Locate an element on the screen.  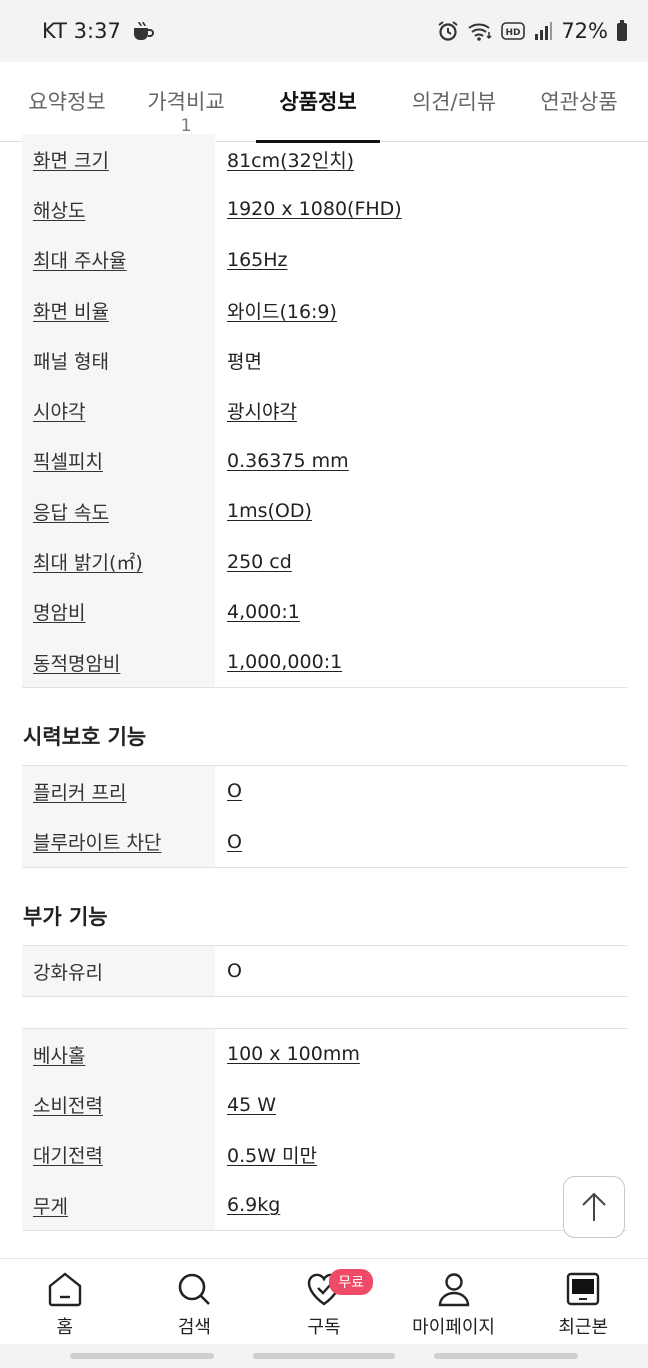
spec-key-link: 픽셀피치 is located at coordinates (68, 460).